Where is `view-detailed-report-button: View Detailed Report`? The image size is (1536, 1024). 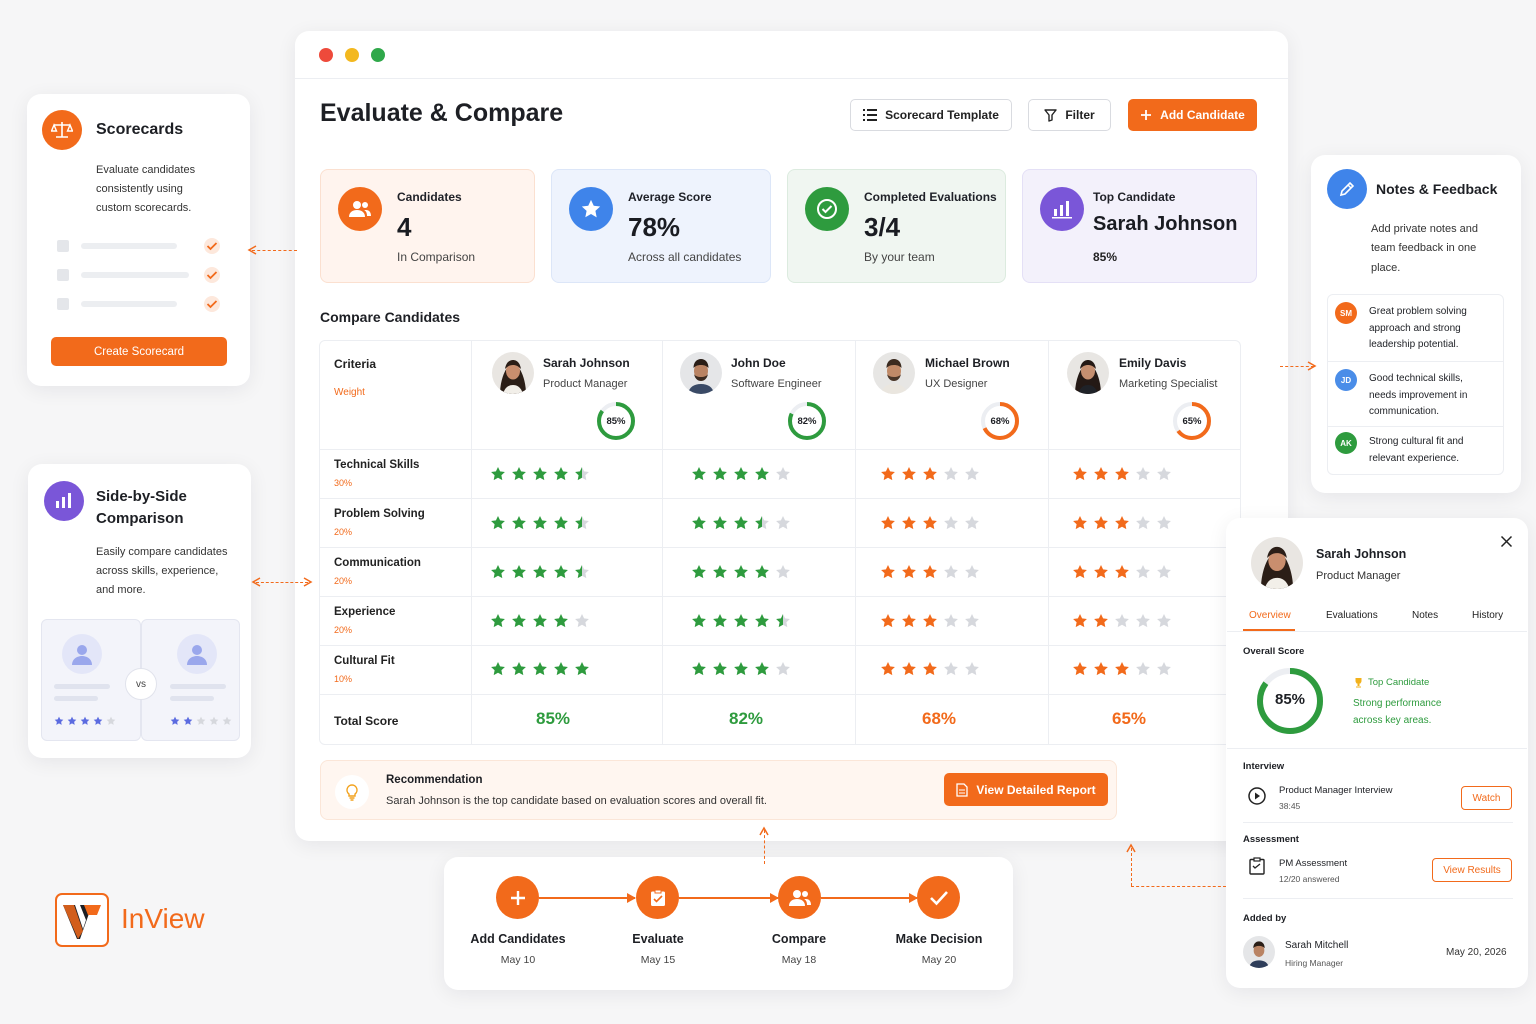 view-detailed-report-button: View Detailed Report is located at coordinates (1026, 789).